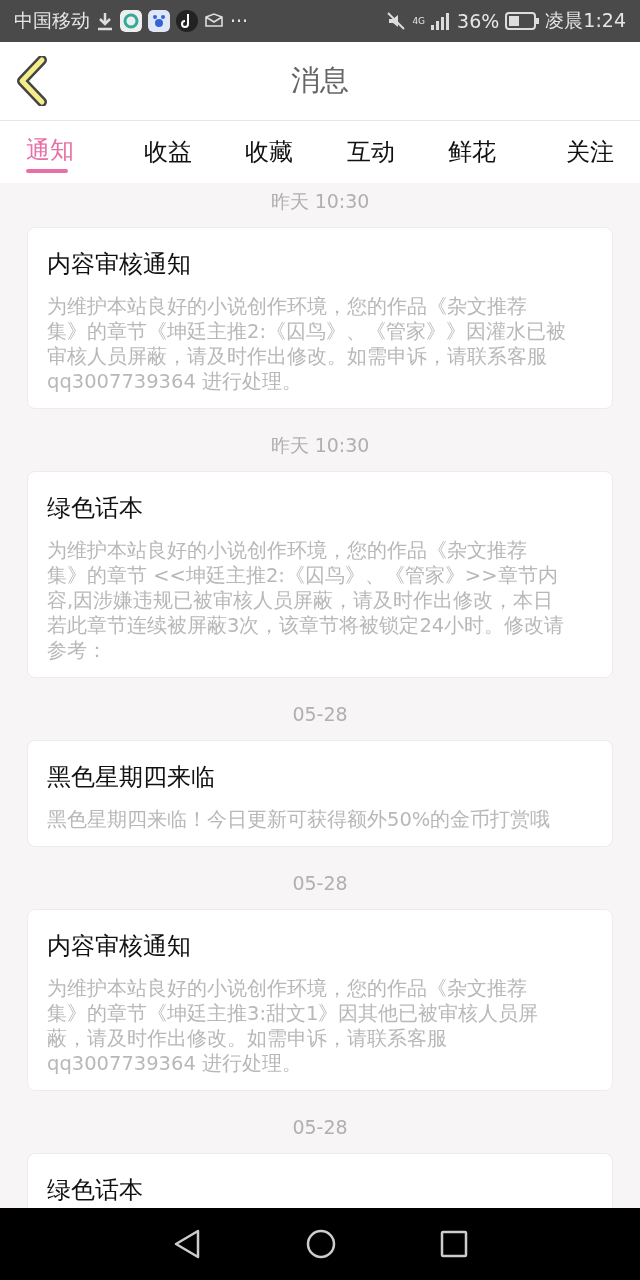 This screenshot has height=1280, width=640. I want to click on network-type: 4G, so click(419, 21).